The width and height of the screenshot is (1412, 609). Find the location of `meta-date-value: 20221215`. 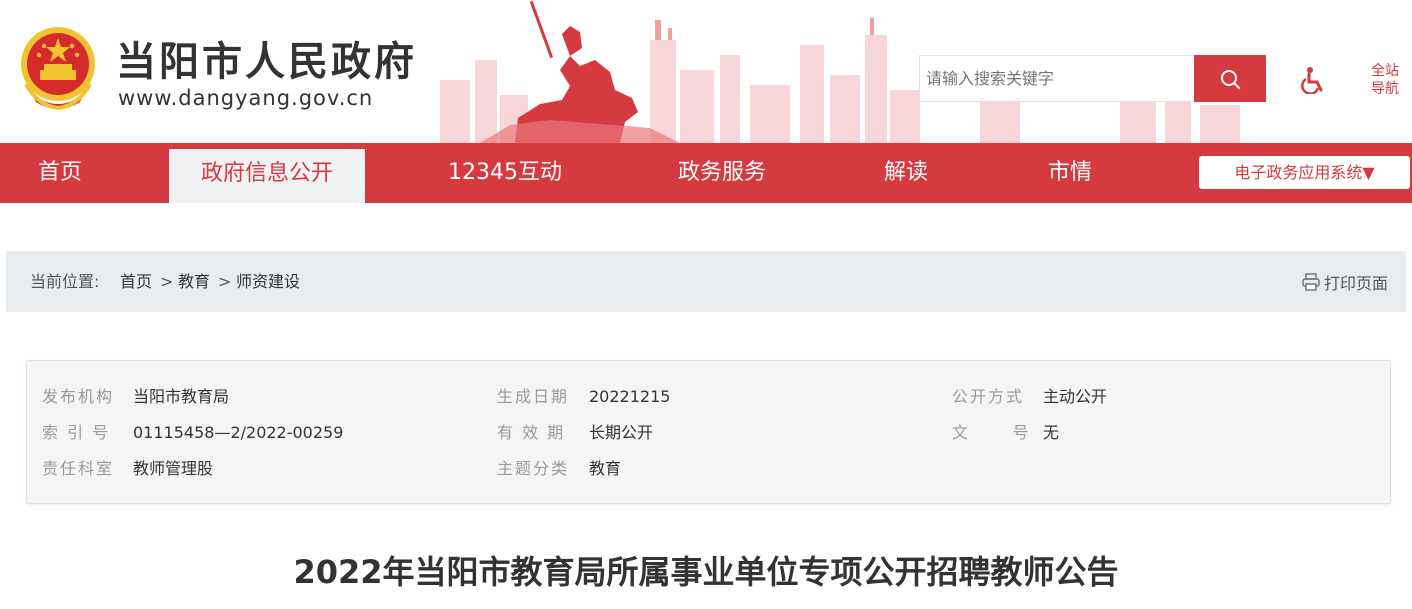

meta-date-value: 20221215 is located at coordinates (630, 396).